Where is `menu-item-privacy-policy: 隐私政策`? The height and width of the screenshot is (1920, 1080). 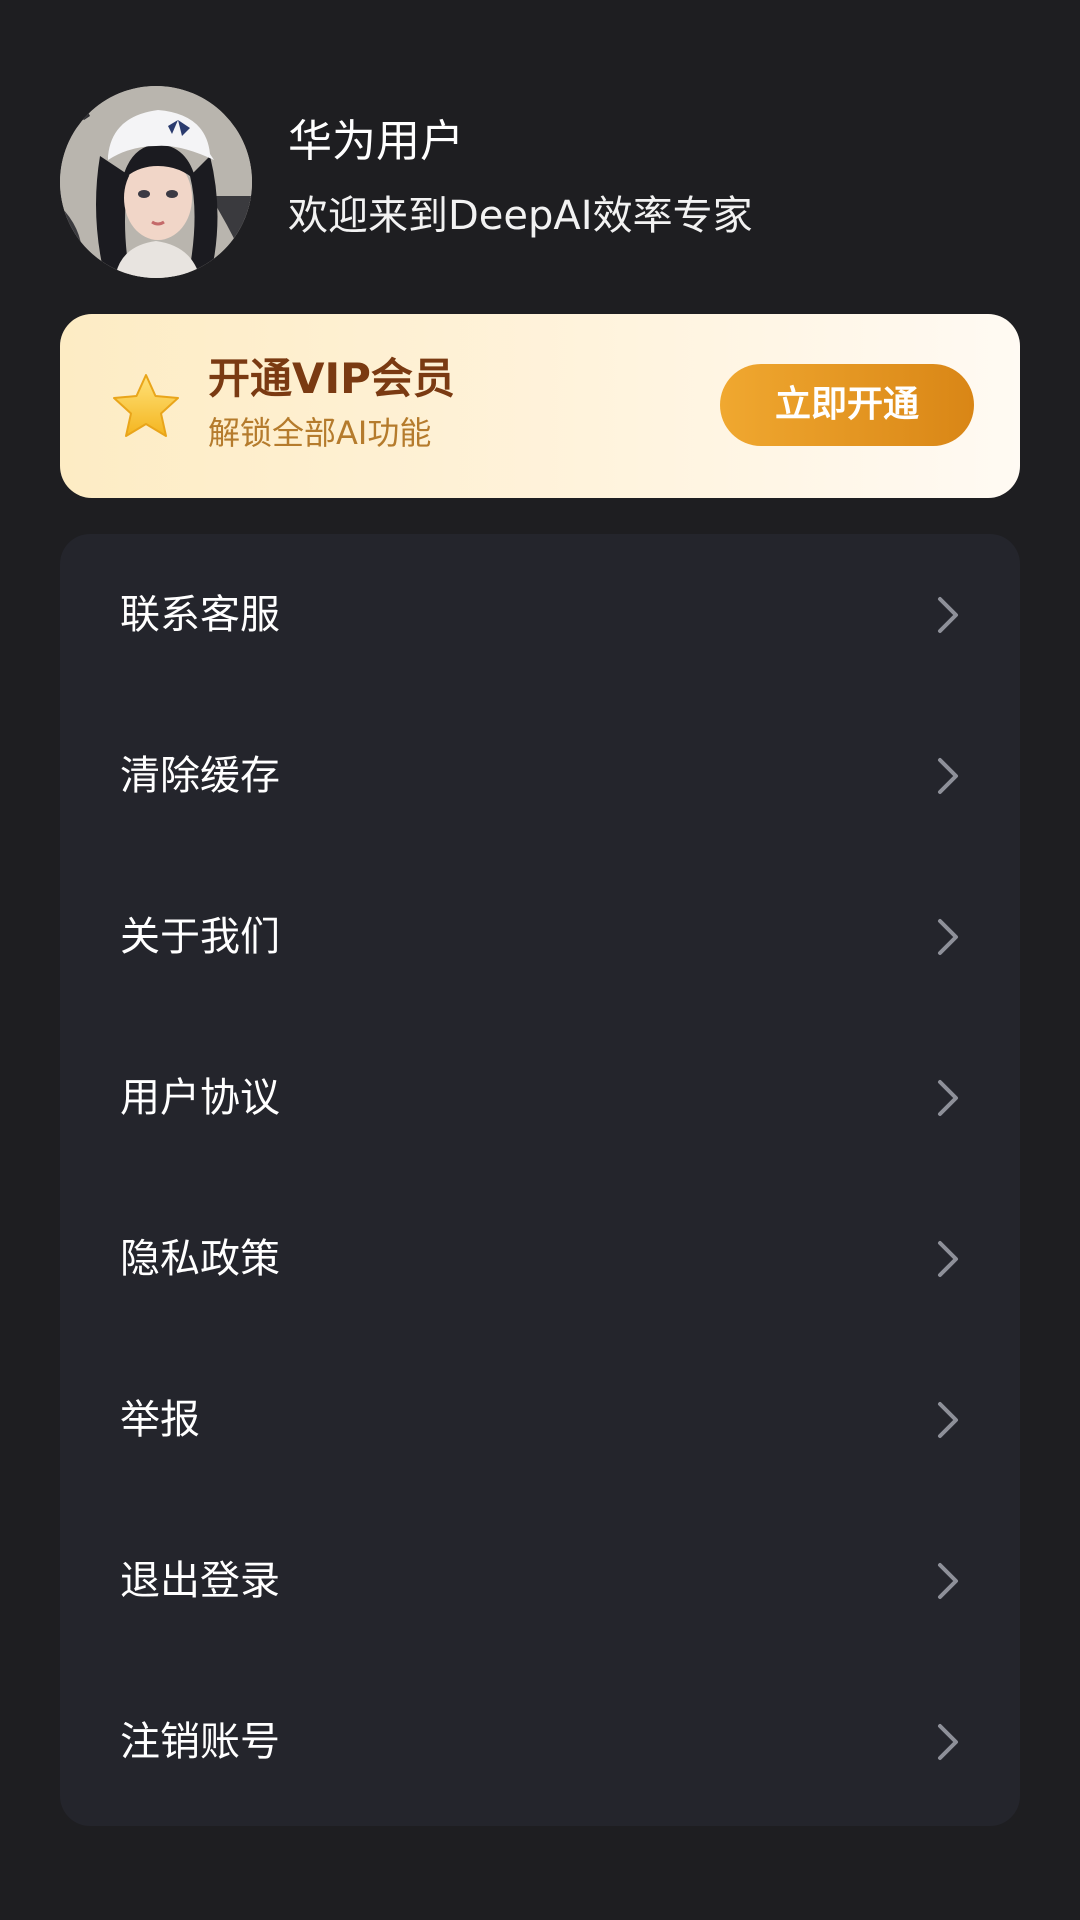 menu-item-privacy-policy: 隐私政策 is located at coordinates (540, 1258).